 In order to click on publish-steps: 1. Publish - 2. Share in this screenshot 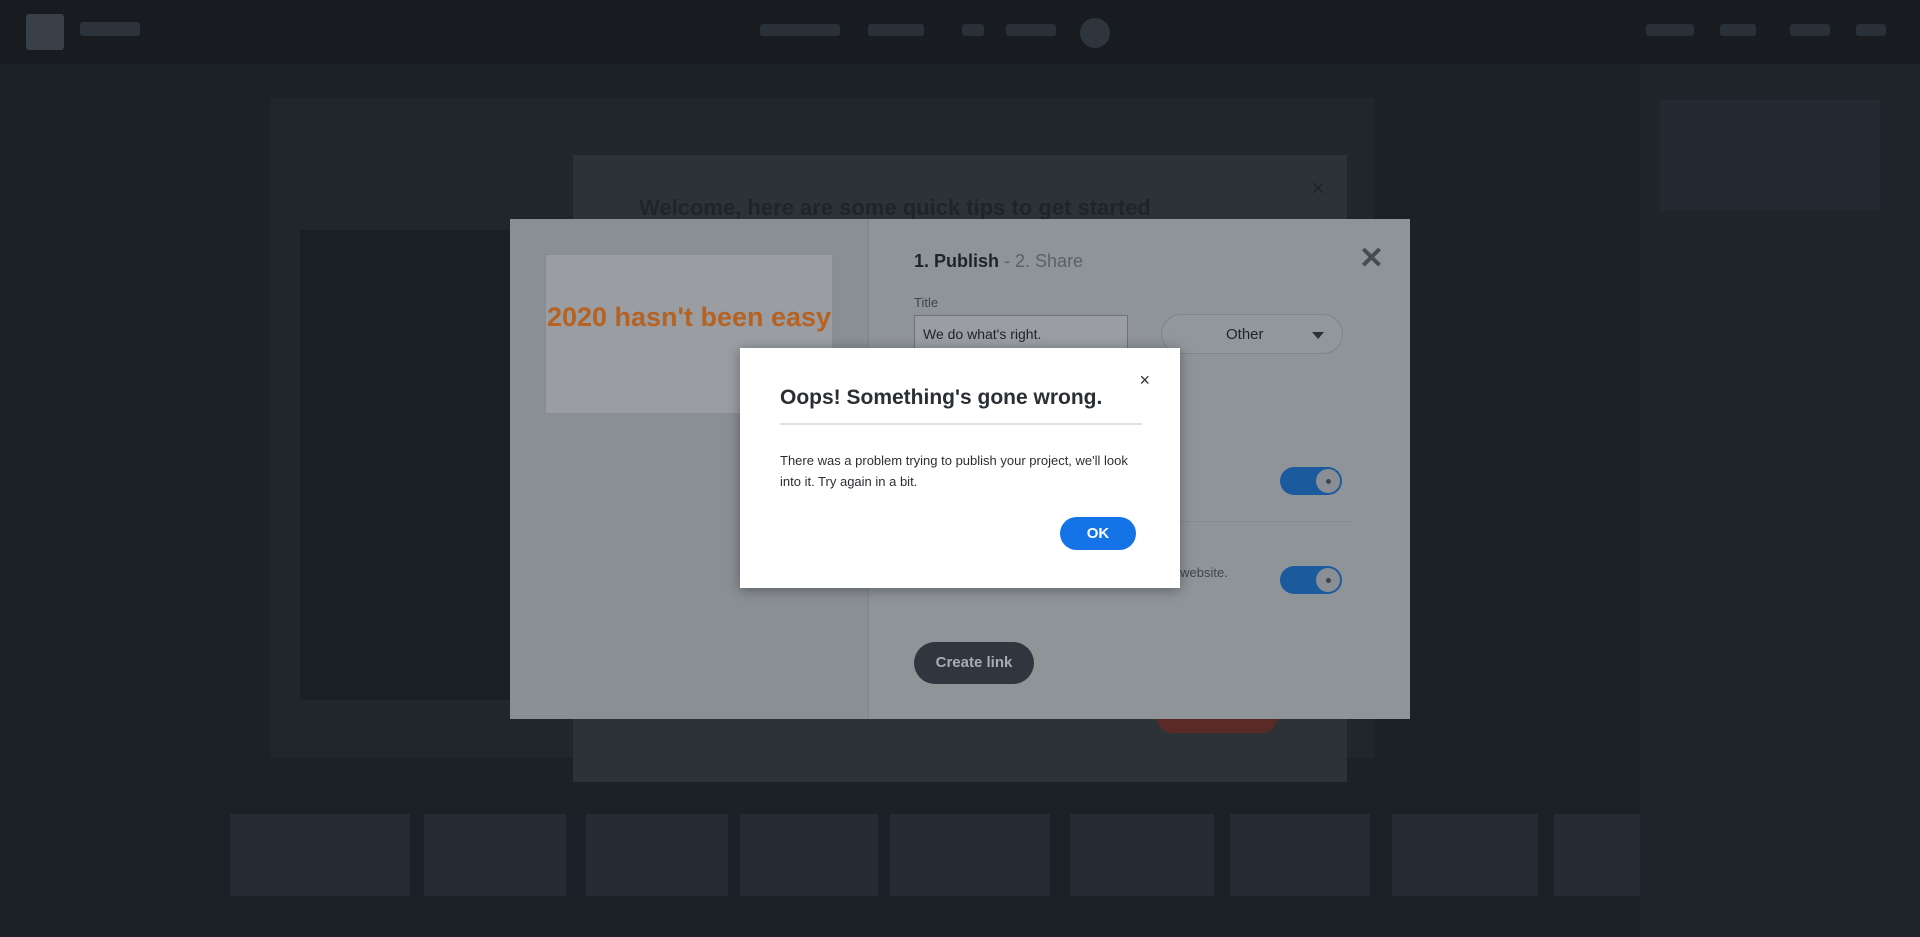, I will do `click(998, 261)`.